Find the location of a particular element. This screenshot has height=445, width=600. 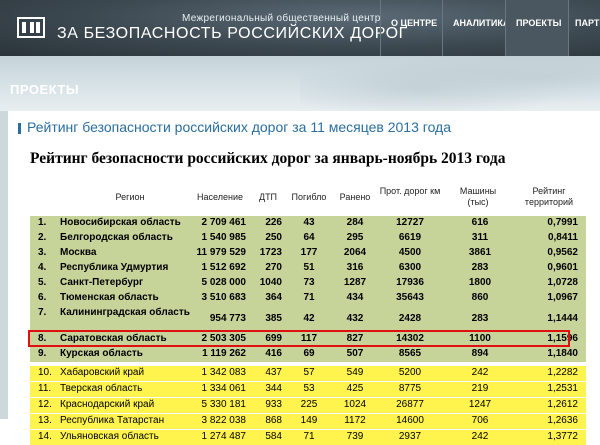

cell-dtp: 364 is located at coordinates (273, 297).